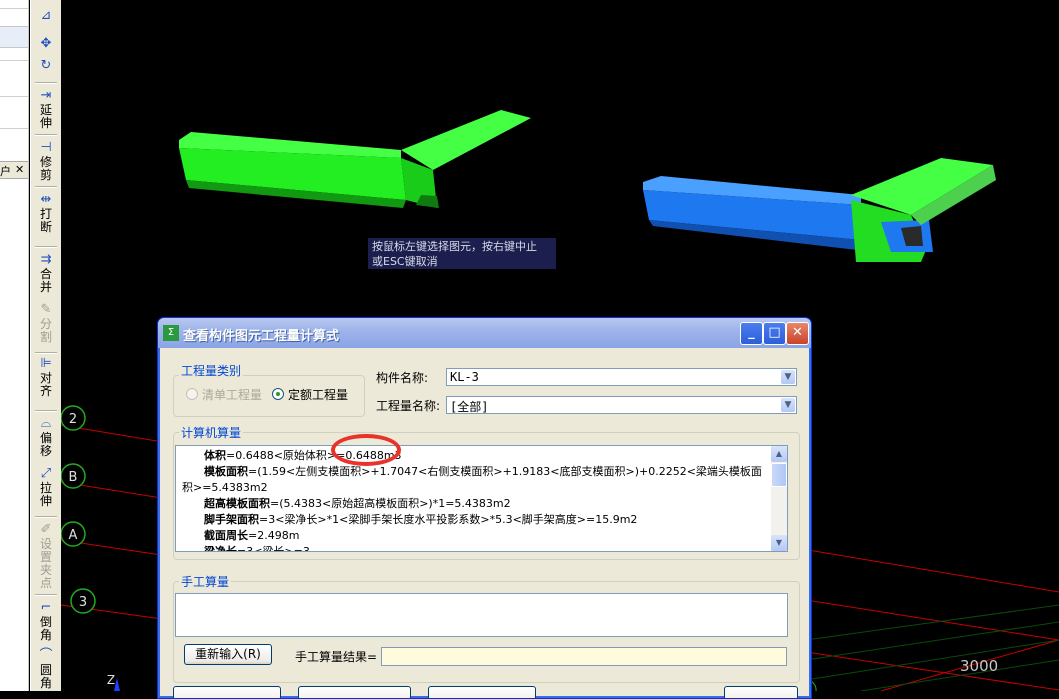 The image size is (1059, 699). I want to click on toolbar-merge-label: 合并, so click(45, 280).